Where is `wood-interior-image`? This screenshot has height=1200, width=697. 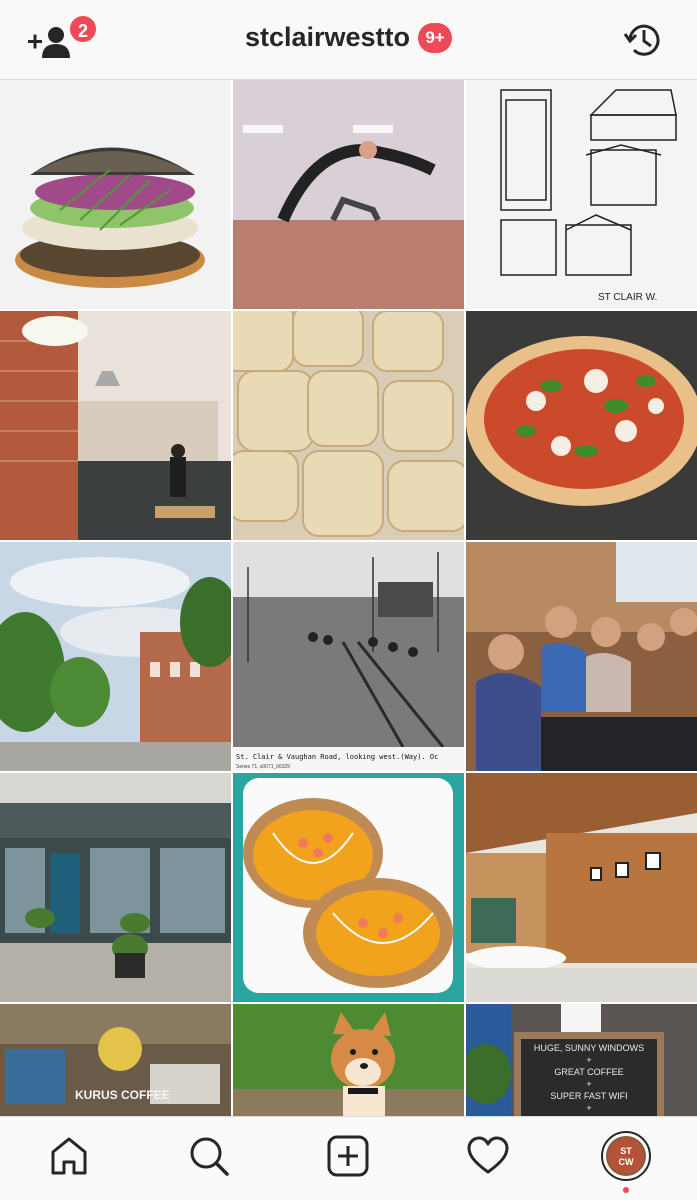 wood-interior-image is located at coordinates (581, 887).